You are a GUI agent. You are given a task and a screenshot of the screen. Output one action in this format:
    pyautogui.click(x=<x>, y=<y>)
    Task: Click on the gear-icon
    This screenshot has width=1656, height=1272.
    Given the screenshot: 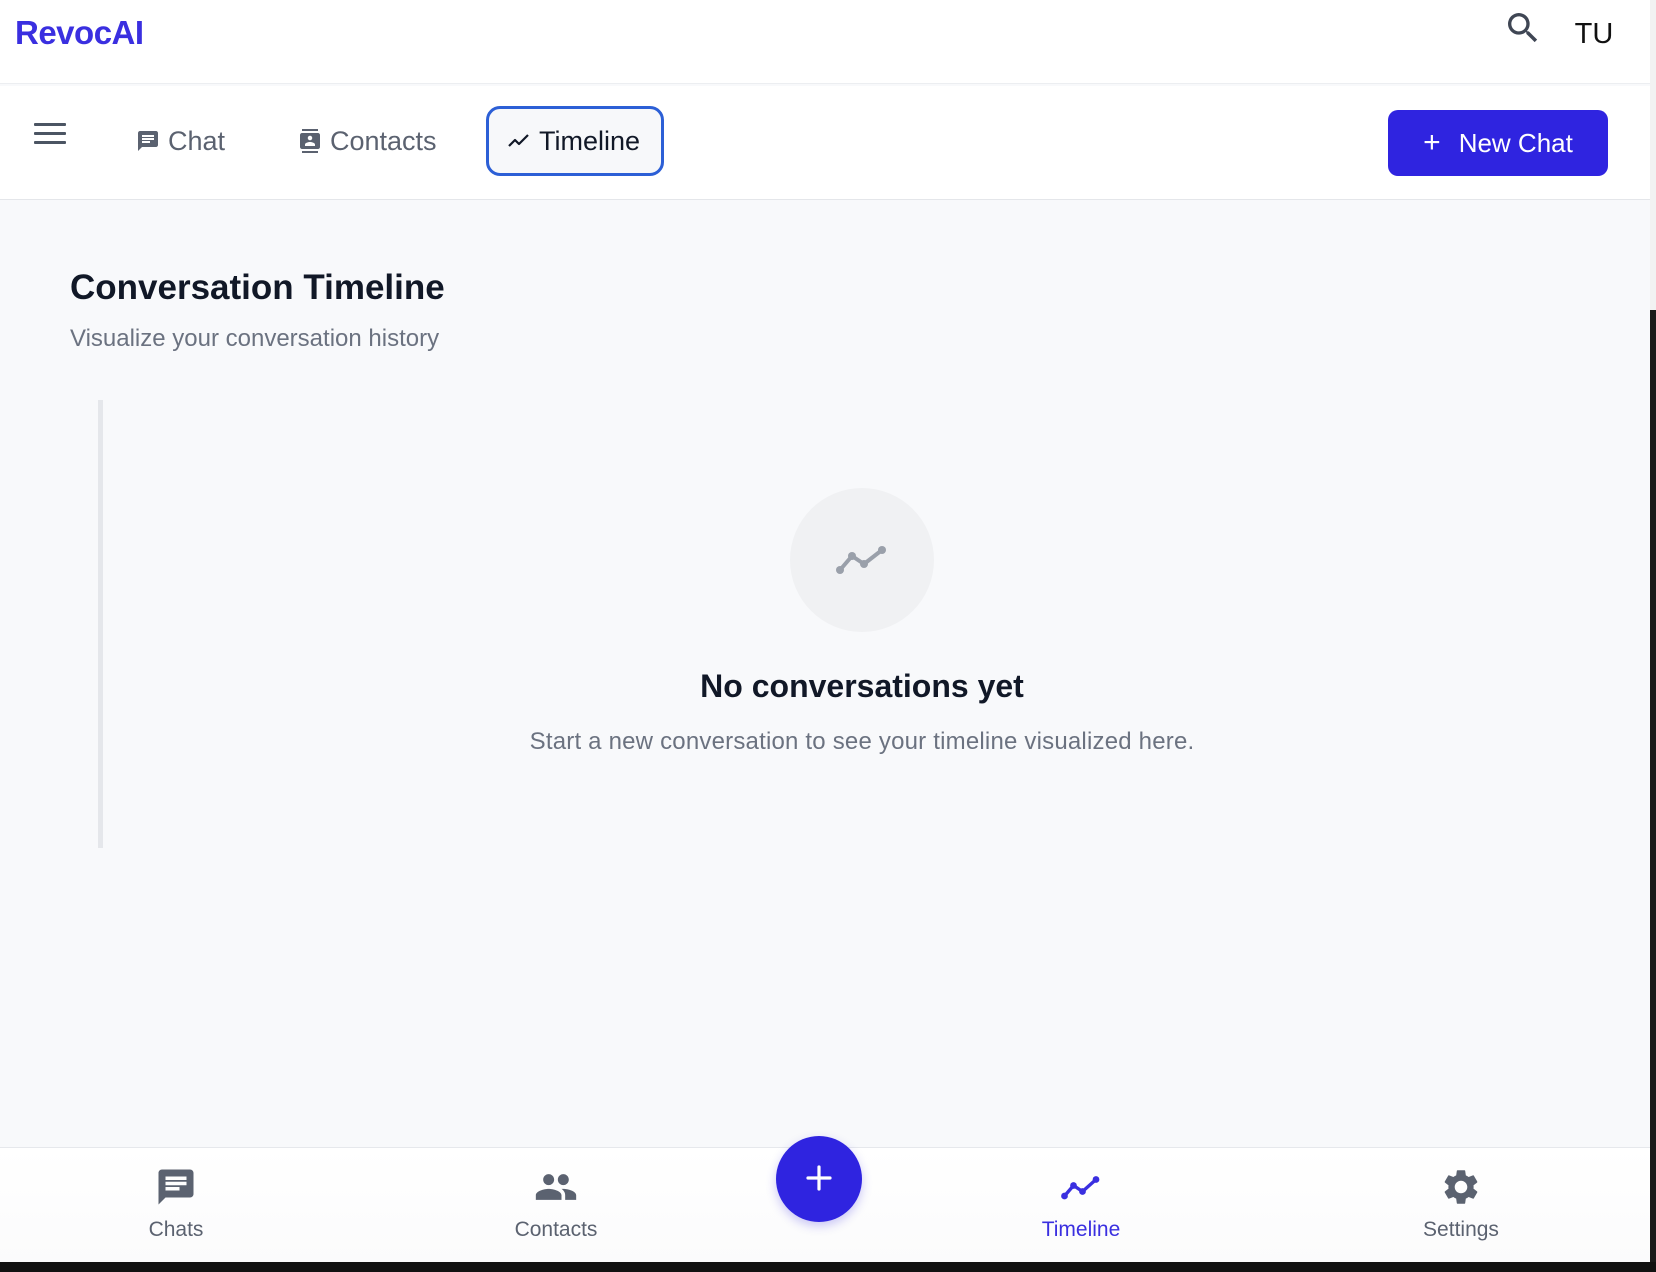 What is the action you would take?
    pyautogui.click(x=1461, y=1187)
    